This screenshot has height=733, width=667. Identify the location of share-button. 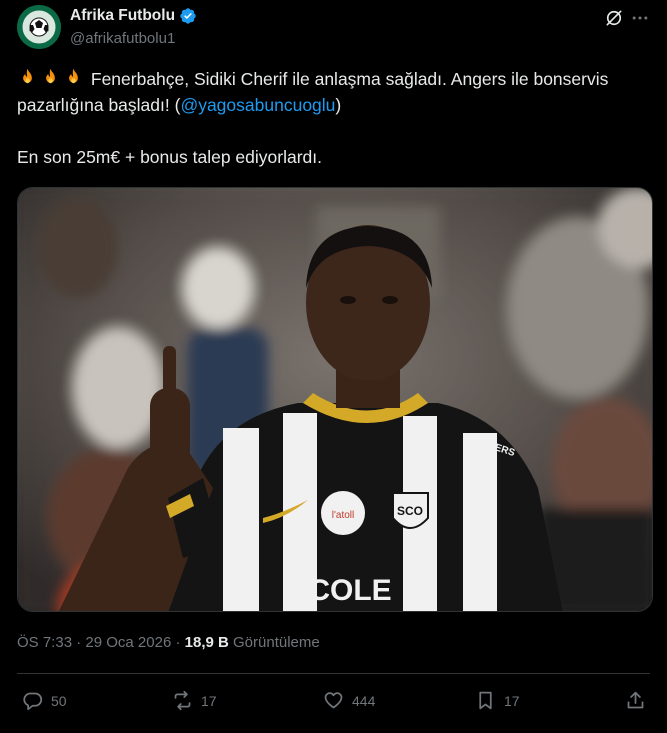
(635, 700).